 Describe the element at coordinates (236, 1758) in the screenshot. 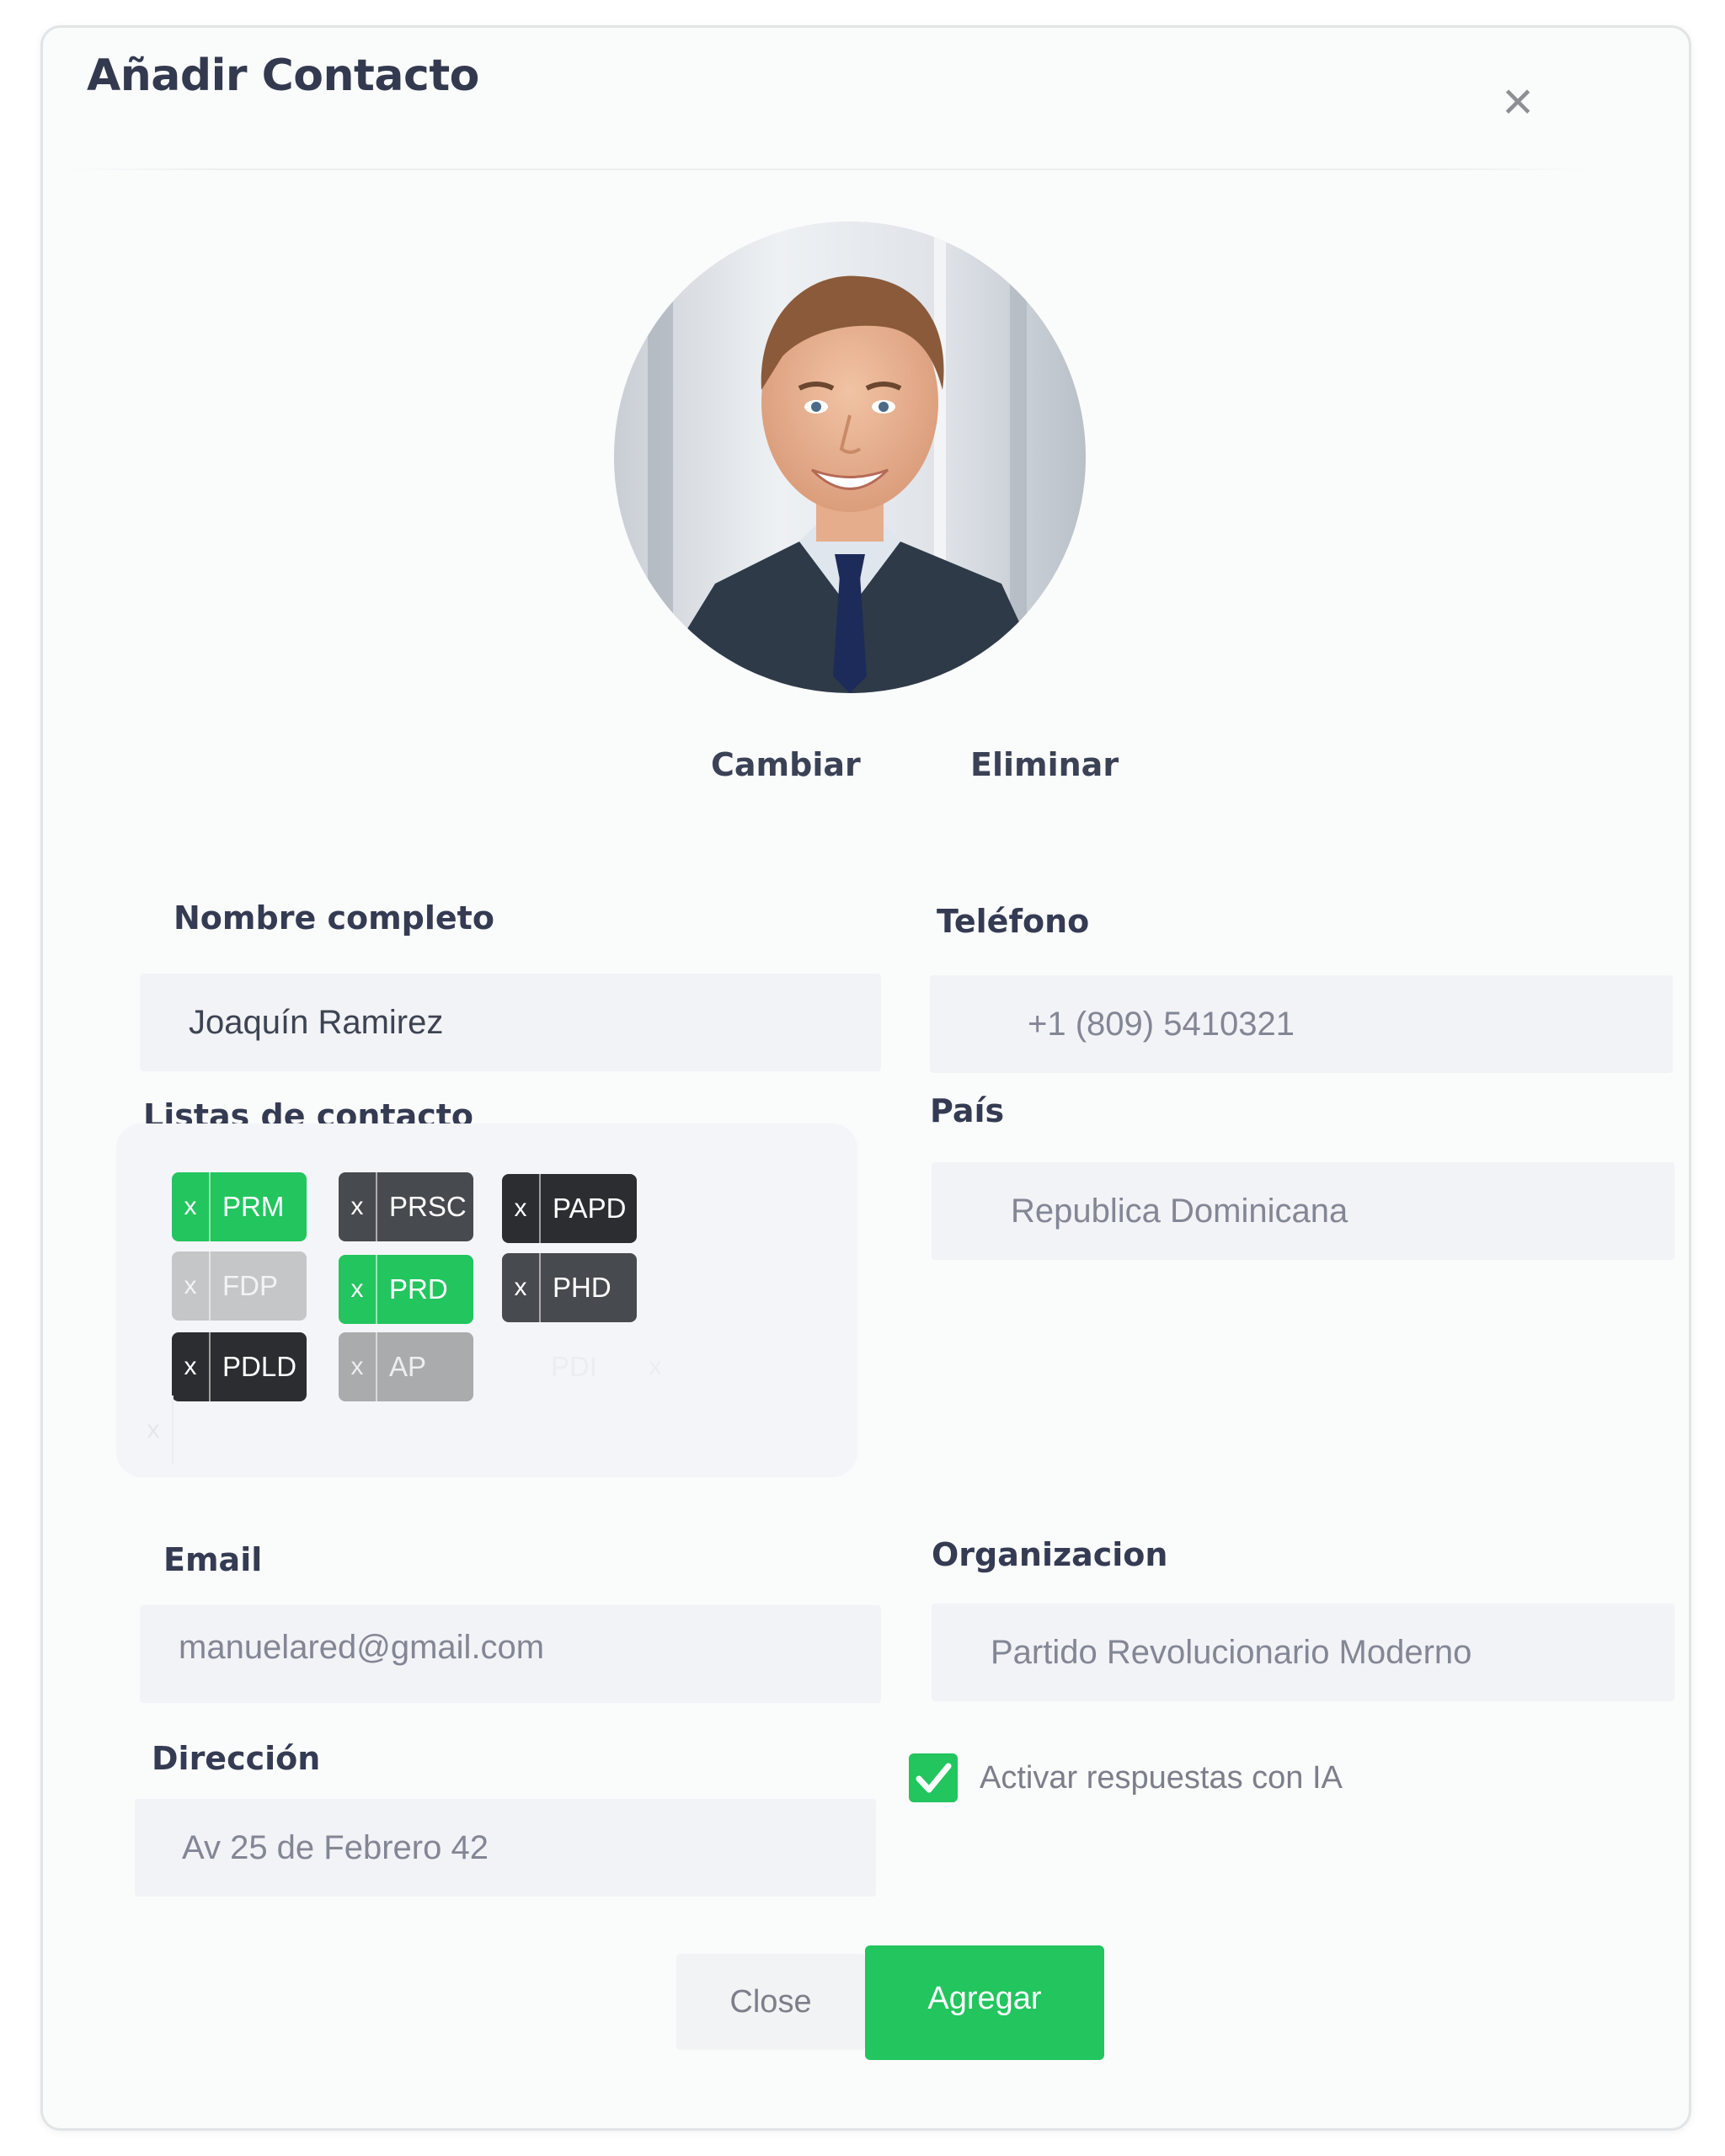

I see `address-label: Dirección` at that location.